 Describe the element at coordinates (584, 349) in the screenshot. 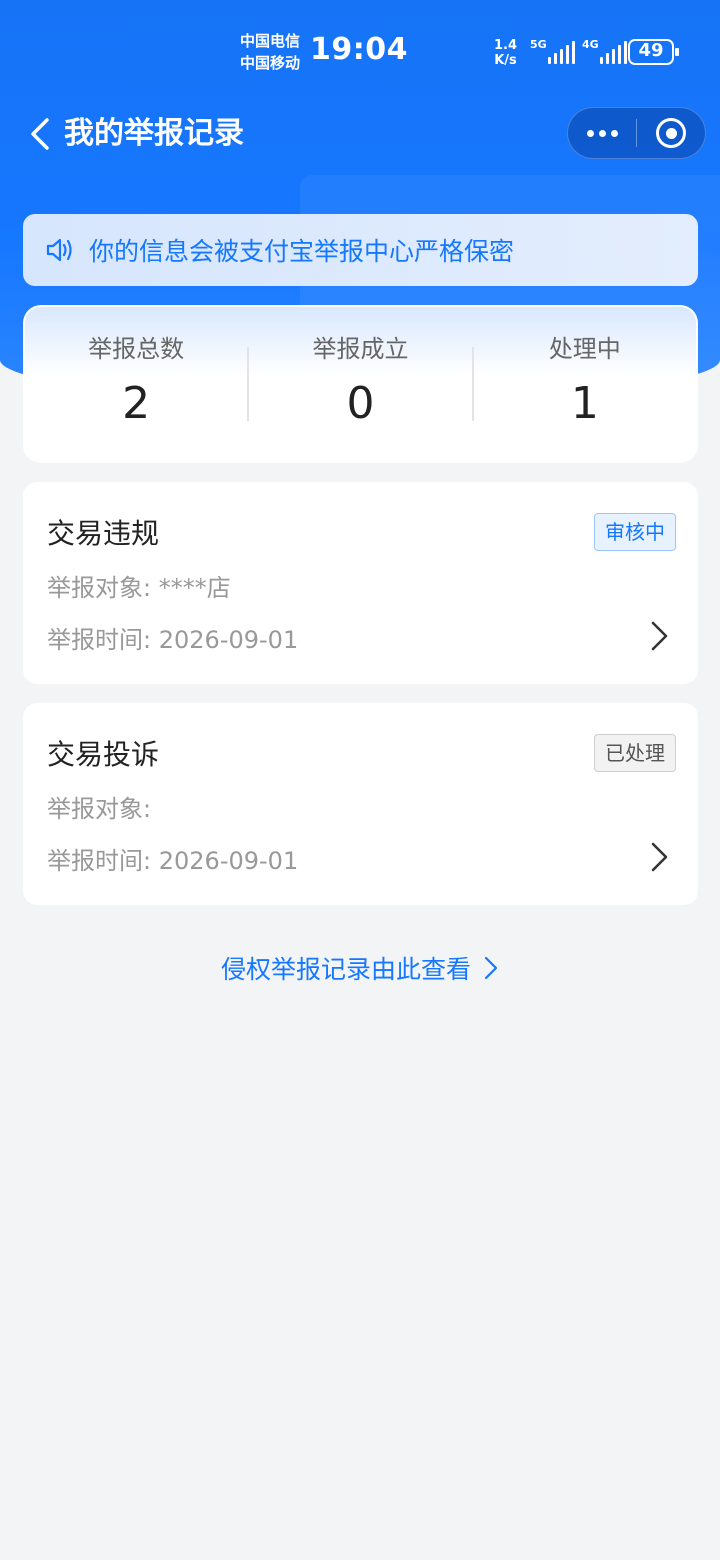

I see `stat-processing-label: 处理中` at that location.